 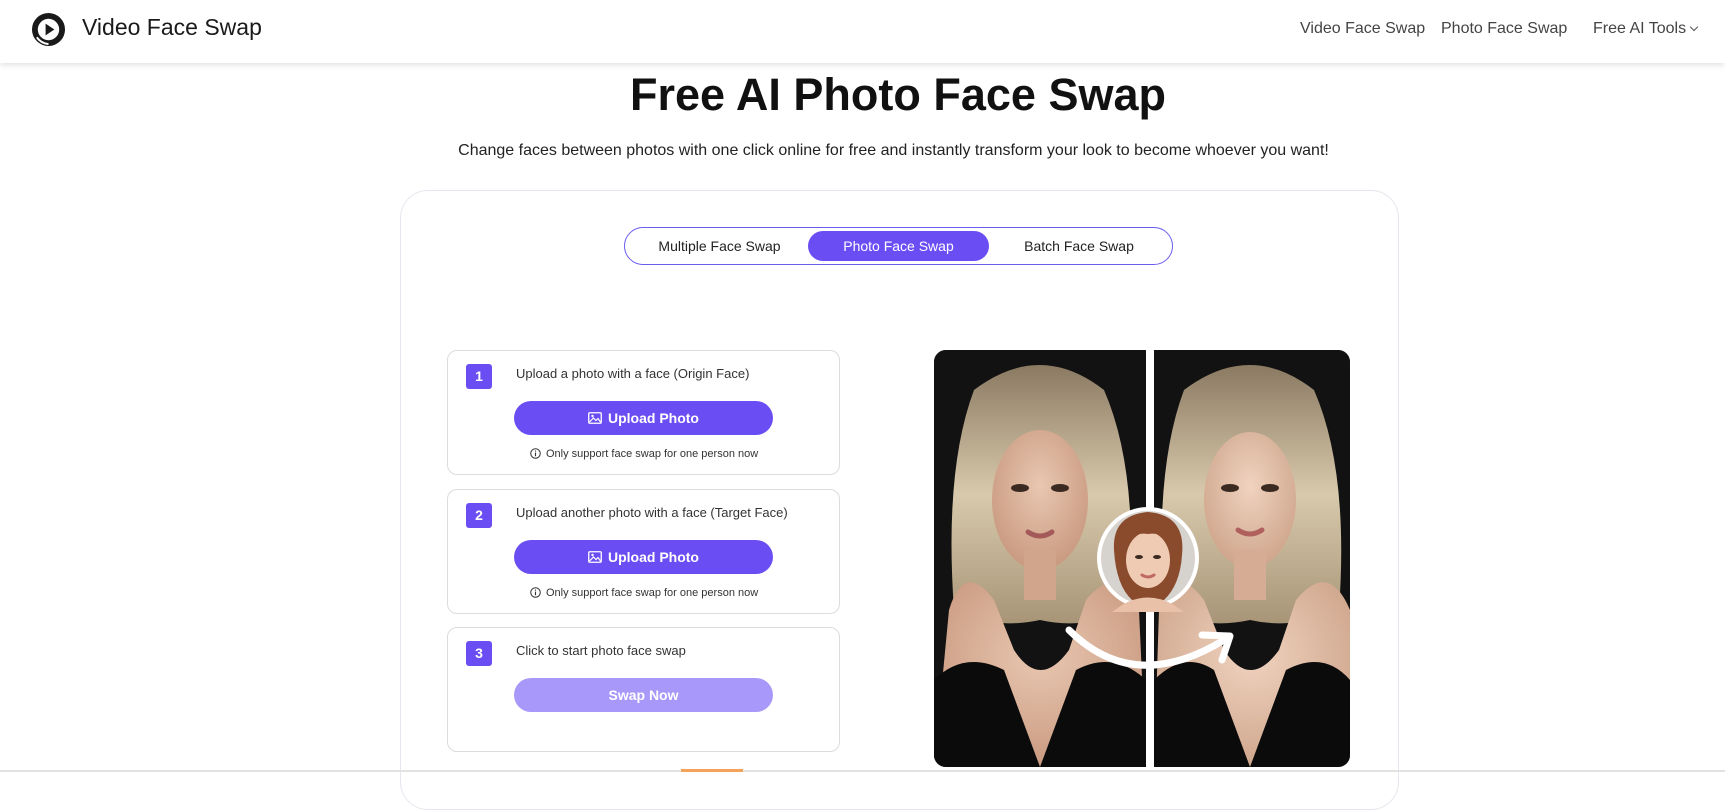 I want to click on step-number: 3, so click(x=479, y=653).